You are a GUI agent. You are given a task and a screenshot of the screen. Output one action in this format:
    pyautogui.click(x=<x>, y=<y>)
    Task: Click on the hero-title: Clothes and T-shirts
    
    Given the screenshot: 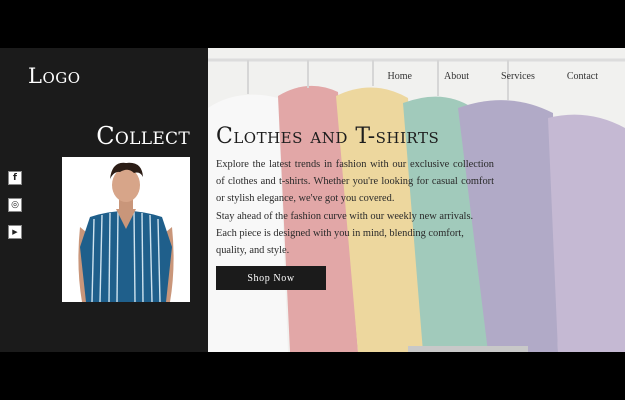 What is the action you would take?
    pyautogui.click(x=328, y=136)
    